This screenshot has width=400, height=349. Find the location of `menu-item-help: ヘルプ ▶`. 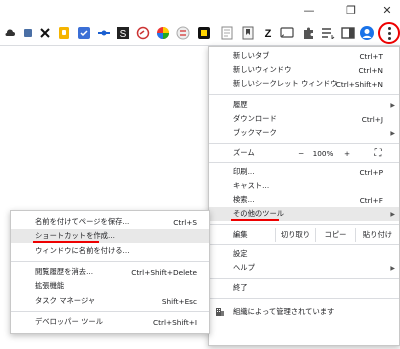

menu-item-help: ヘルプ ▶ is located at coordinates (304, 268).